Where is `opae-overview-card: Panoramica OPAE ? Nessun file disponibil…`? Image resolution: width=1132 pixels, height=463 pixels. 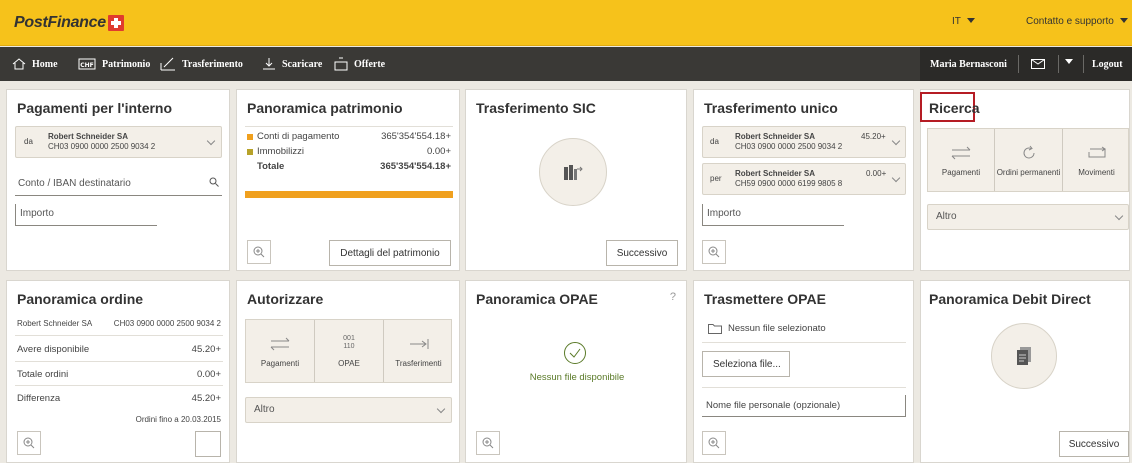 opae-overview-card: Panoramica OPAE ? Nessun file disponibil… is located at coordinates (576, 371).